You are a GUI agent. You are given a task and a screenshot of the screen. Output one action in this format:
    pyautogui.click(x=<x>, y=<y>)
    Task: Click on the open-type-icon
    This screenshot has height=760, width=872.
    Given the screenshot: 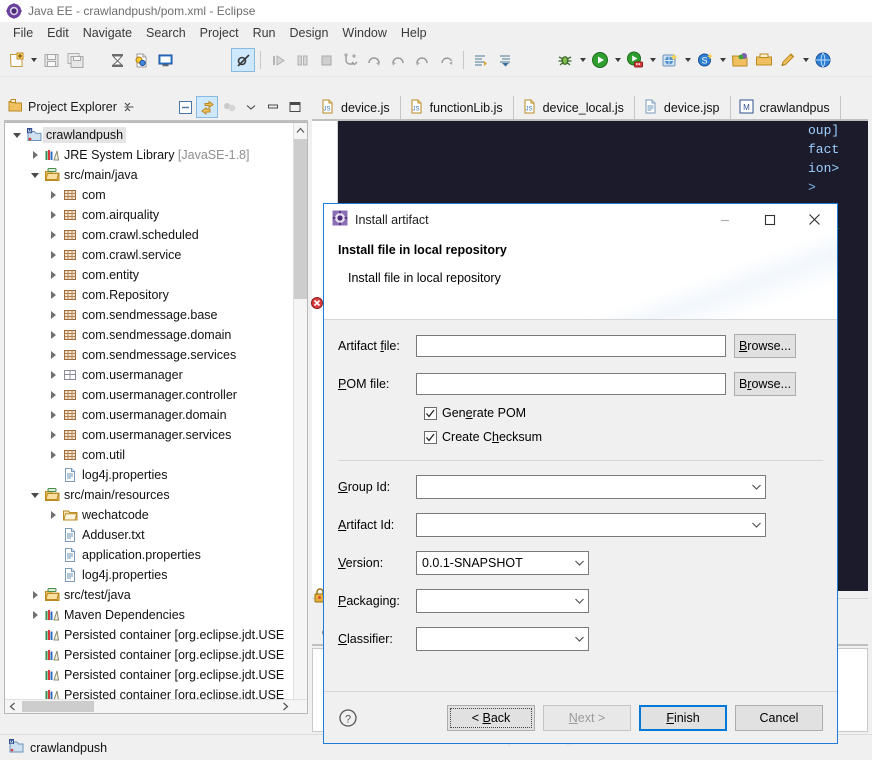 What is the action you would take?
    pyautogui.click(x=740, y=60)
    